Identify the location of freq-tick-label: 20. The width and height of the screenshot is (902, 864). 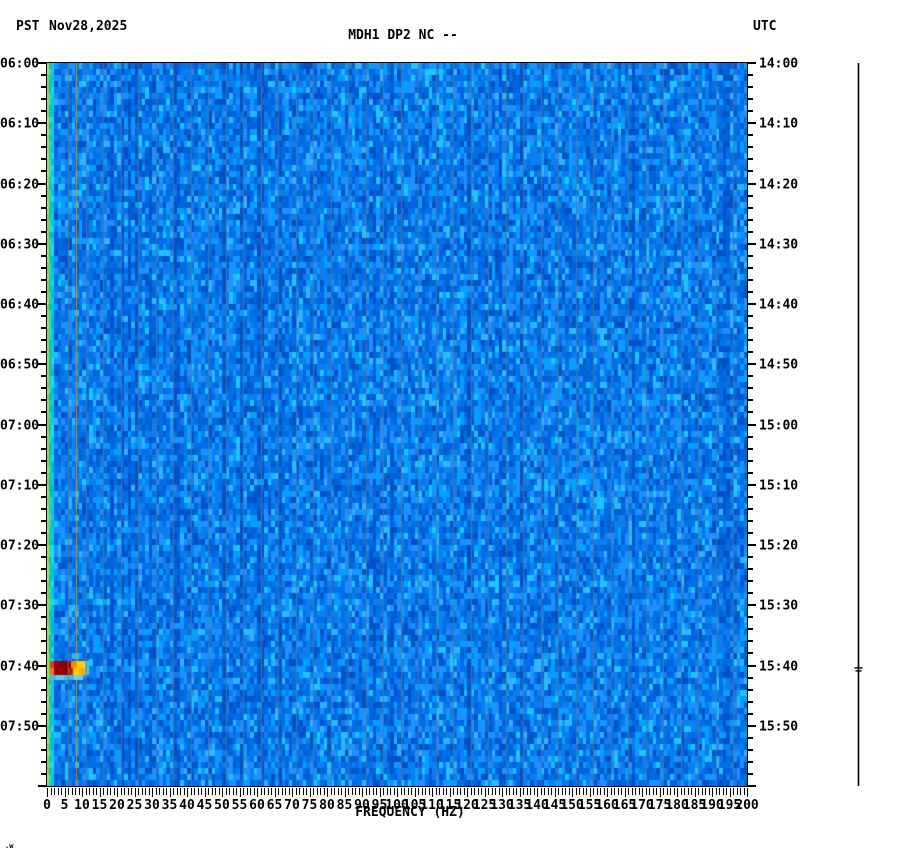
(117, 805).